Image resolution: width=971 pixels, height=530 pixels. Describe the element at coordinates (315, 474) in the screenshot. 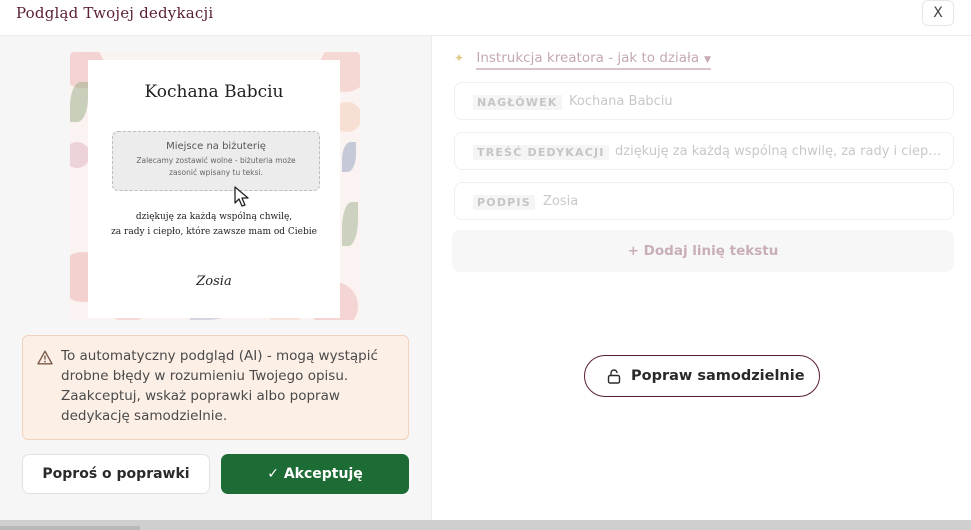

I see `accept-button: ✓ Akceptuję` at that location.